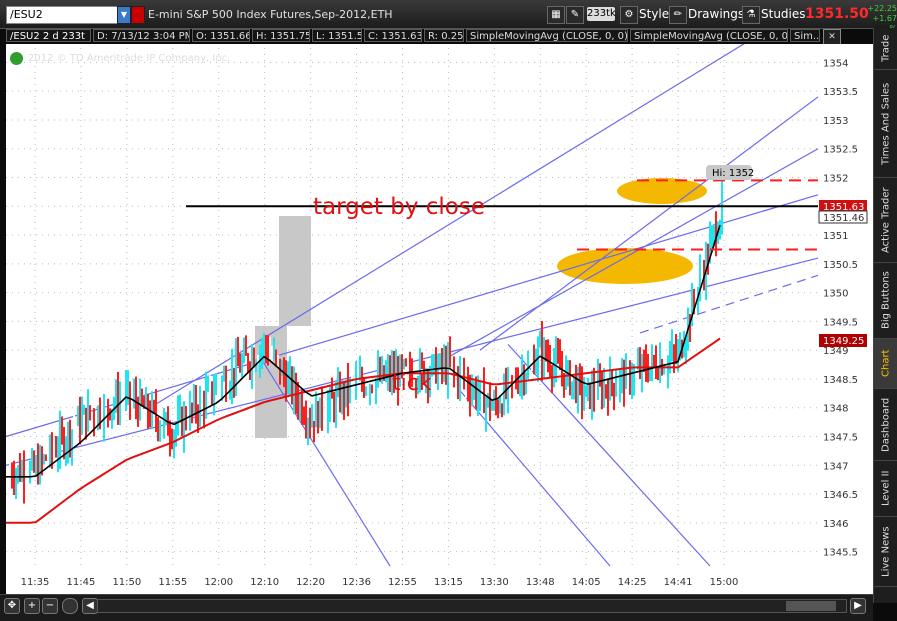 This screenshot has width=897, height=621. I want to click on x-axis-tick-label: 11:55, so click(172, 582).